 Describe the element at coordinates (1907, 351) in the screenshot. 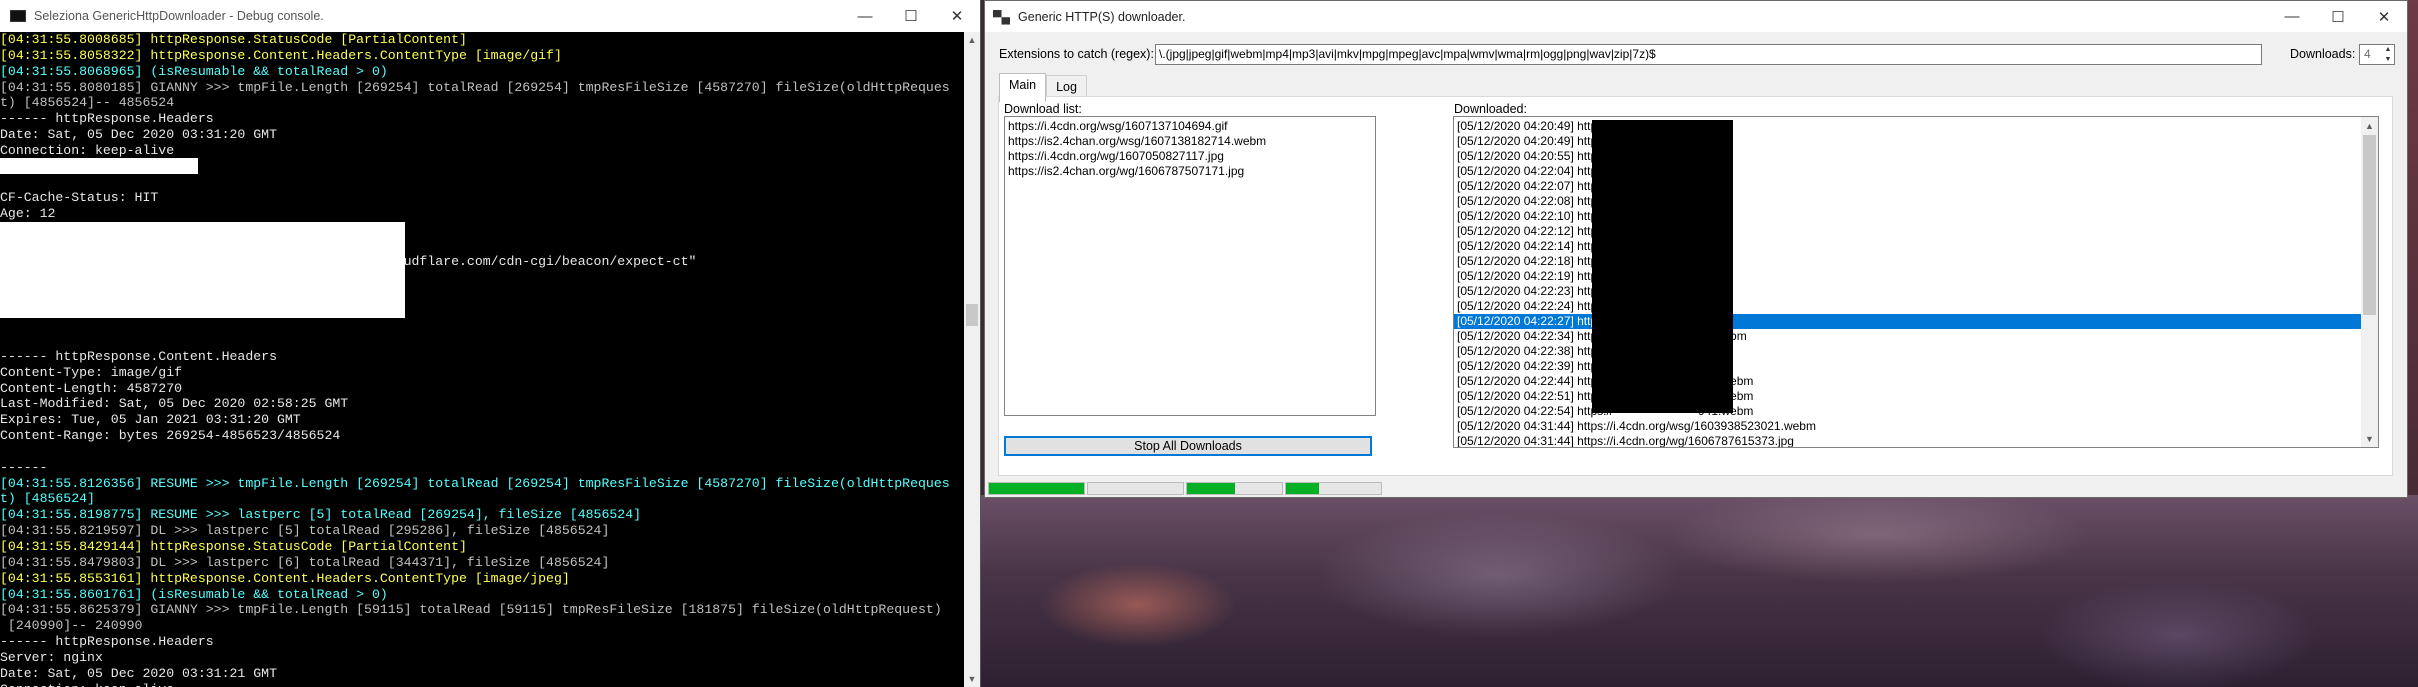

I see `downloaded-item: [05/12/2020 04:22:38] https://.webm` at that location.